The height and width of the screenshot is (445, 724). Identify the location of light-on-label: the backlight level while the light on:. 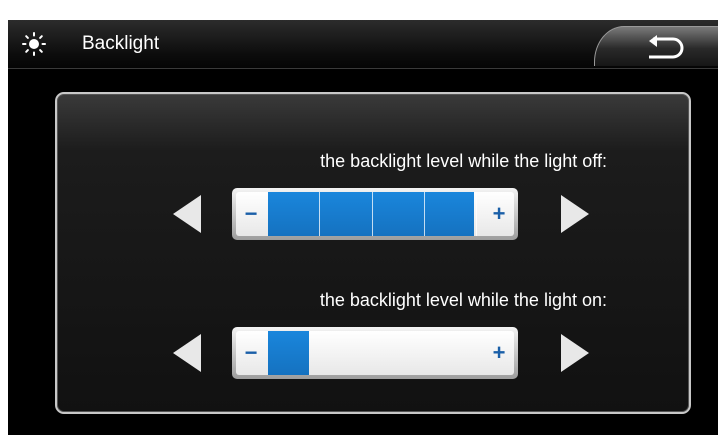
(463, 300).